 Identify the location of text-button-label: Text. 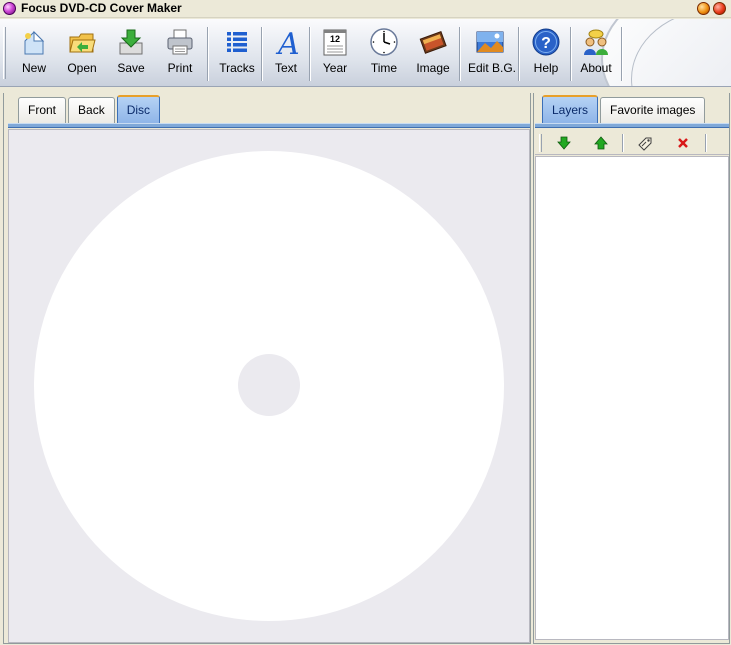
(285, 68).